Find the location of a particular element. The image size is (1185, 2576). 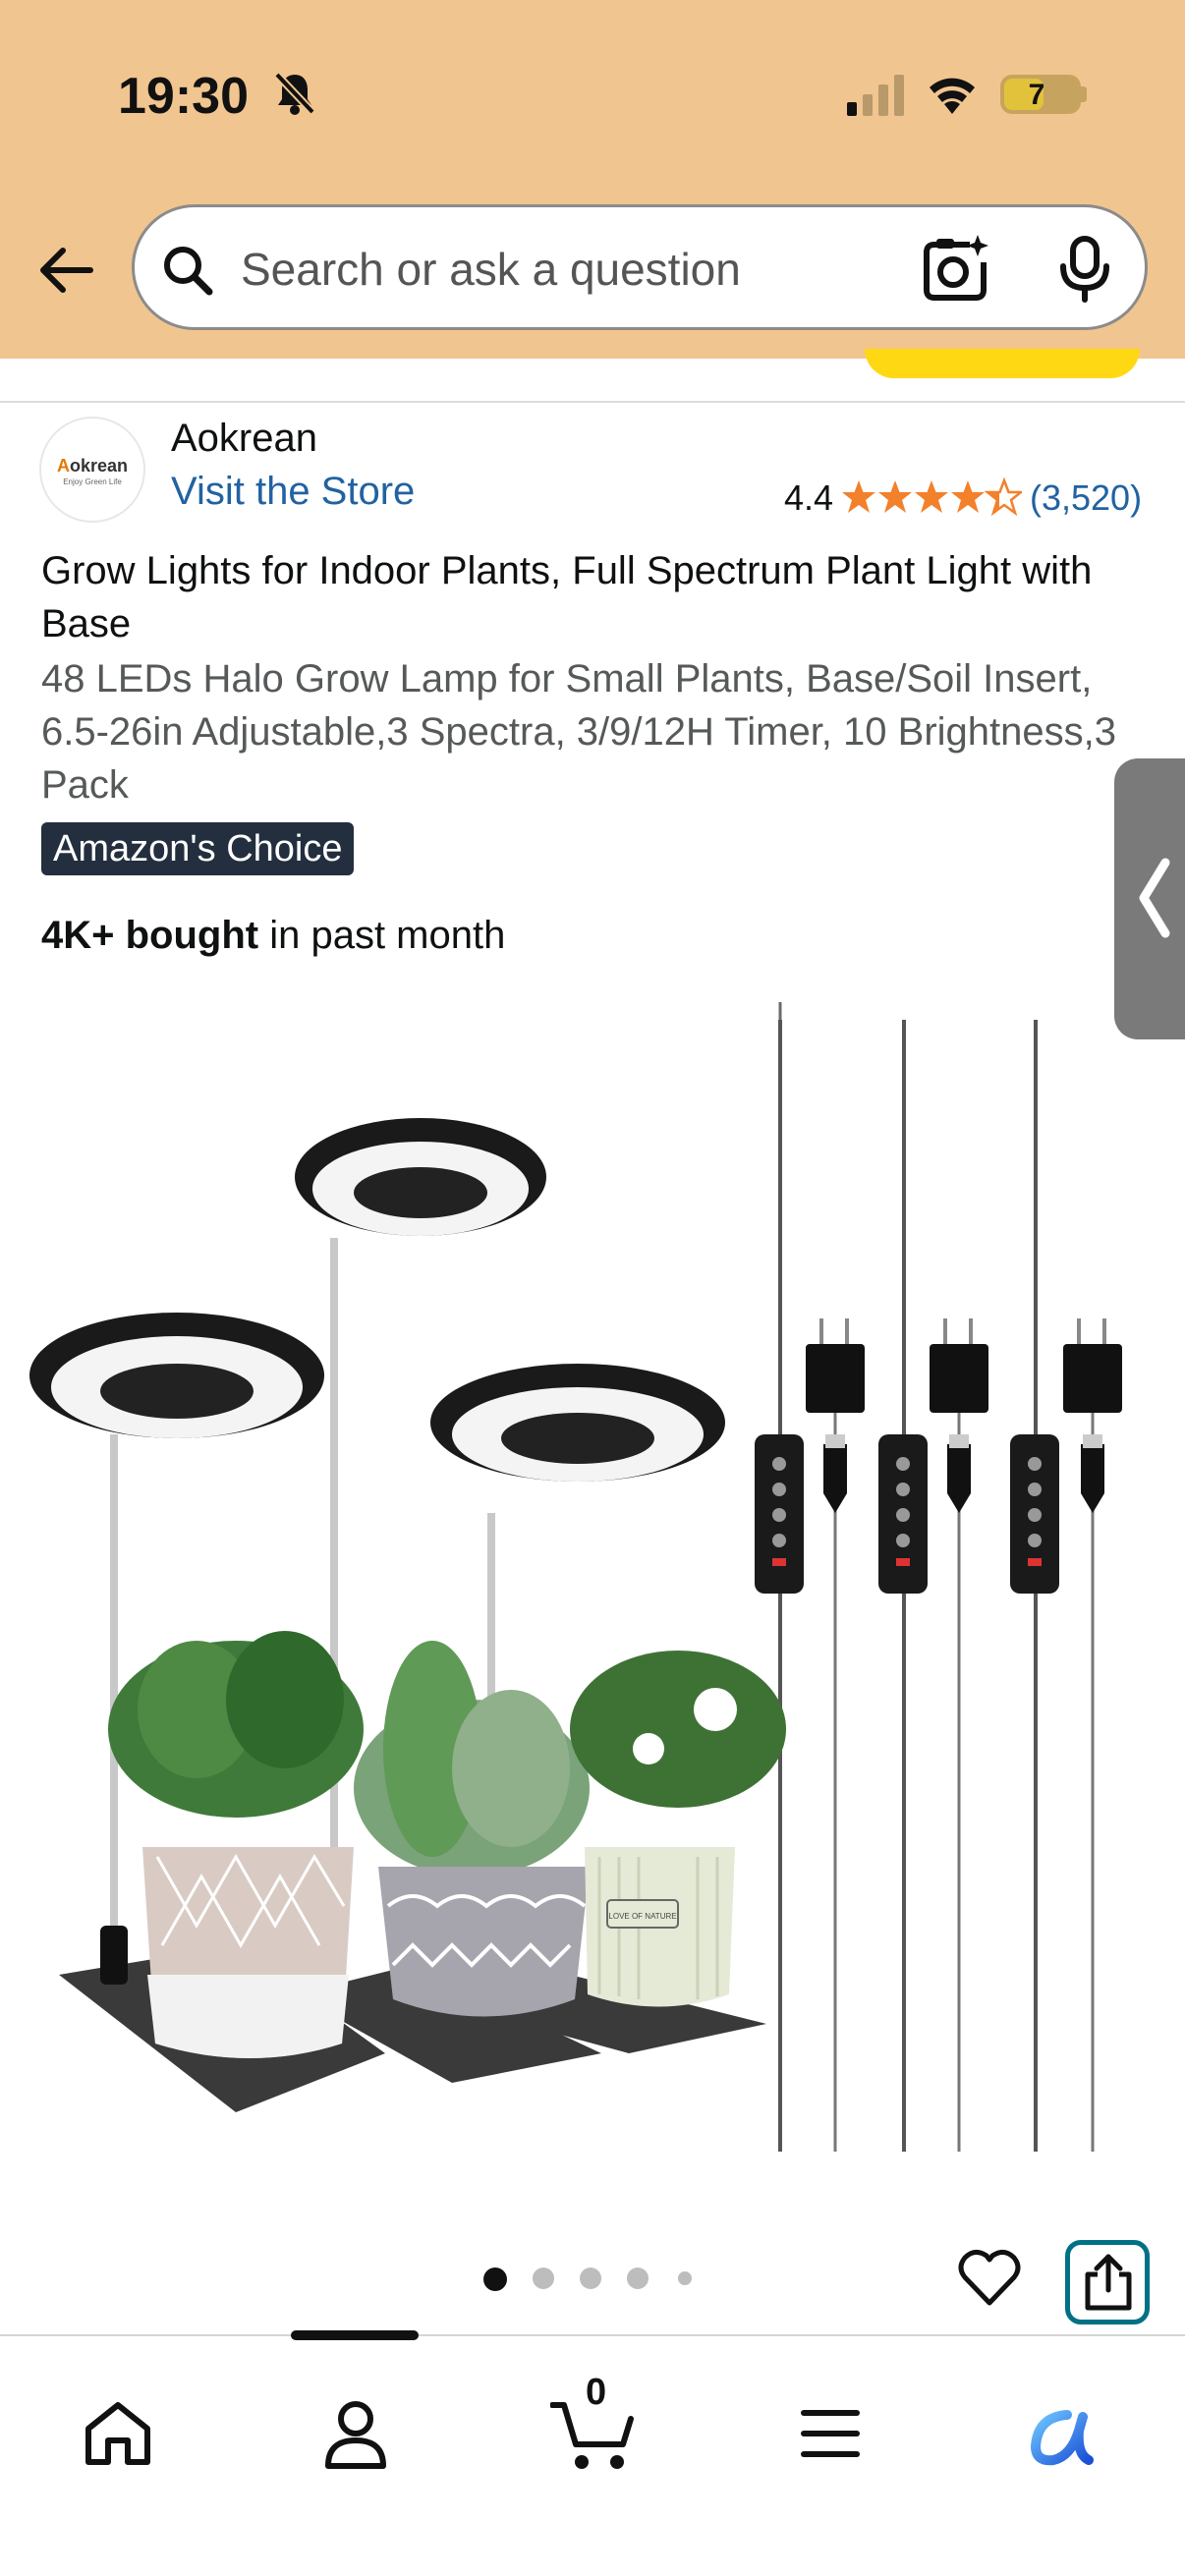

bought-in-past-month: 4K+ bought in past month is located at coordinates (273, 936).